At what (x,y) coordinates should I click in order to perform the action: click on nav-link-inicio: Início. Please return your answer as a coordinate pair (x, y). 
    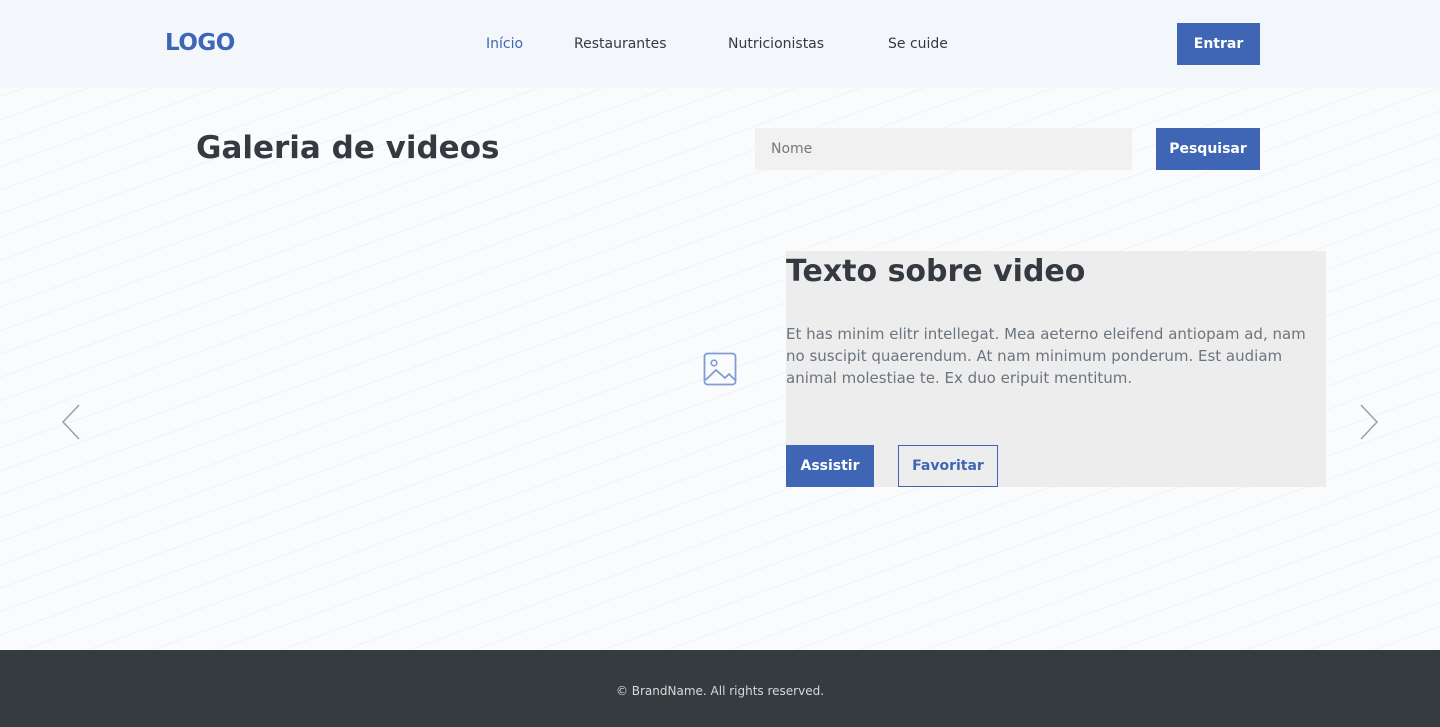
    Looking at the image, I should click on (504, 44).